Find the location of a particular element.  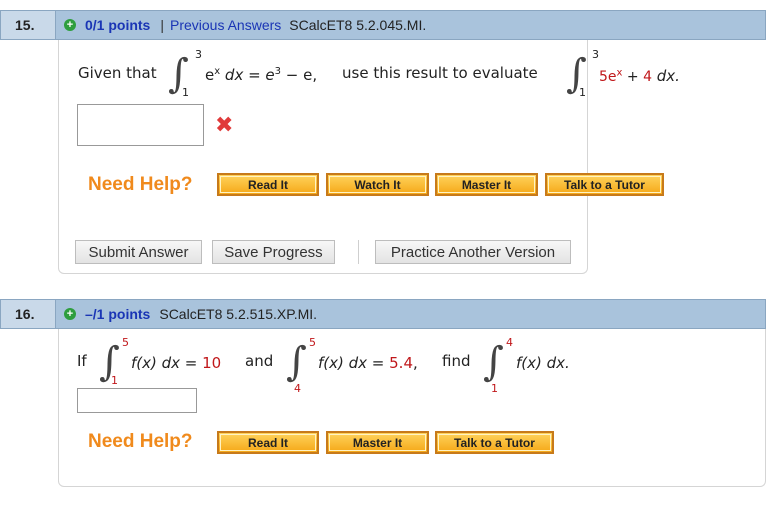

question-number: 15. is located at coordinates (28, 25).